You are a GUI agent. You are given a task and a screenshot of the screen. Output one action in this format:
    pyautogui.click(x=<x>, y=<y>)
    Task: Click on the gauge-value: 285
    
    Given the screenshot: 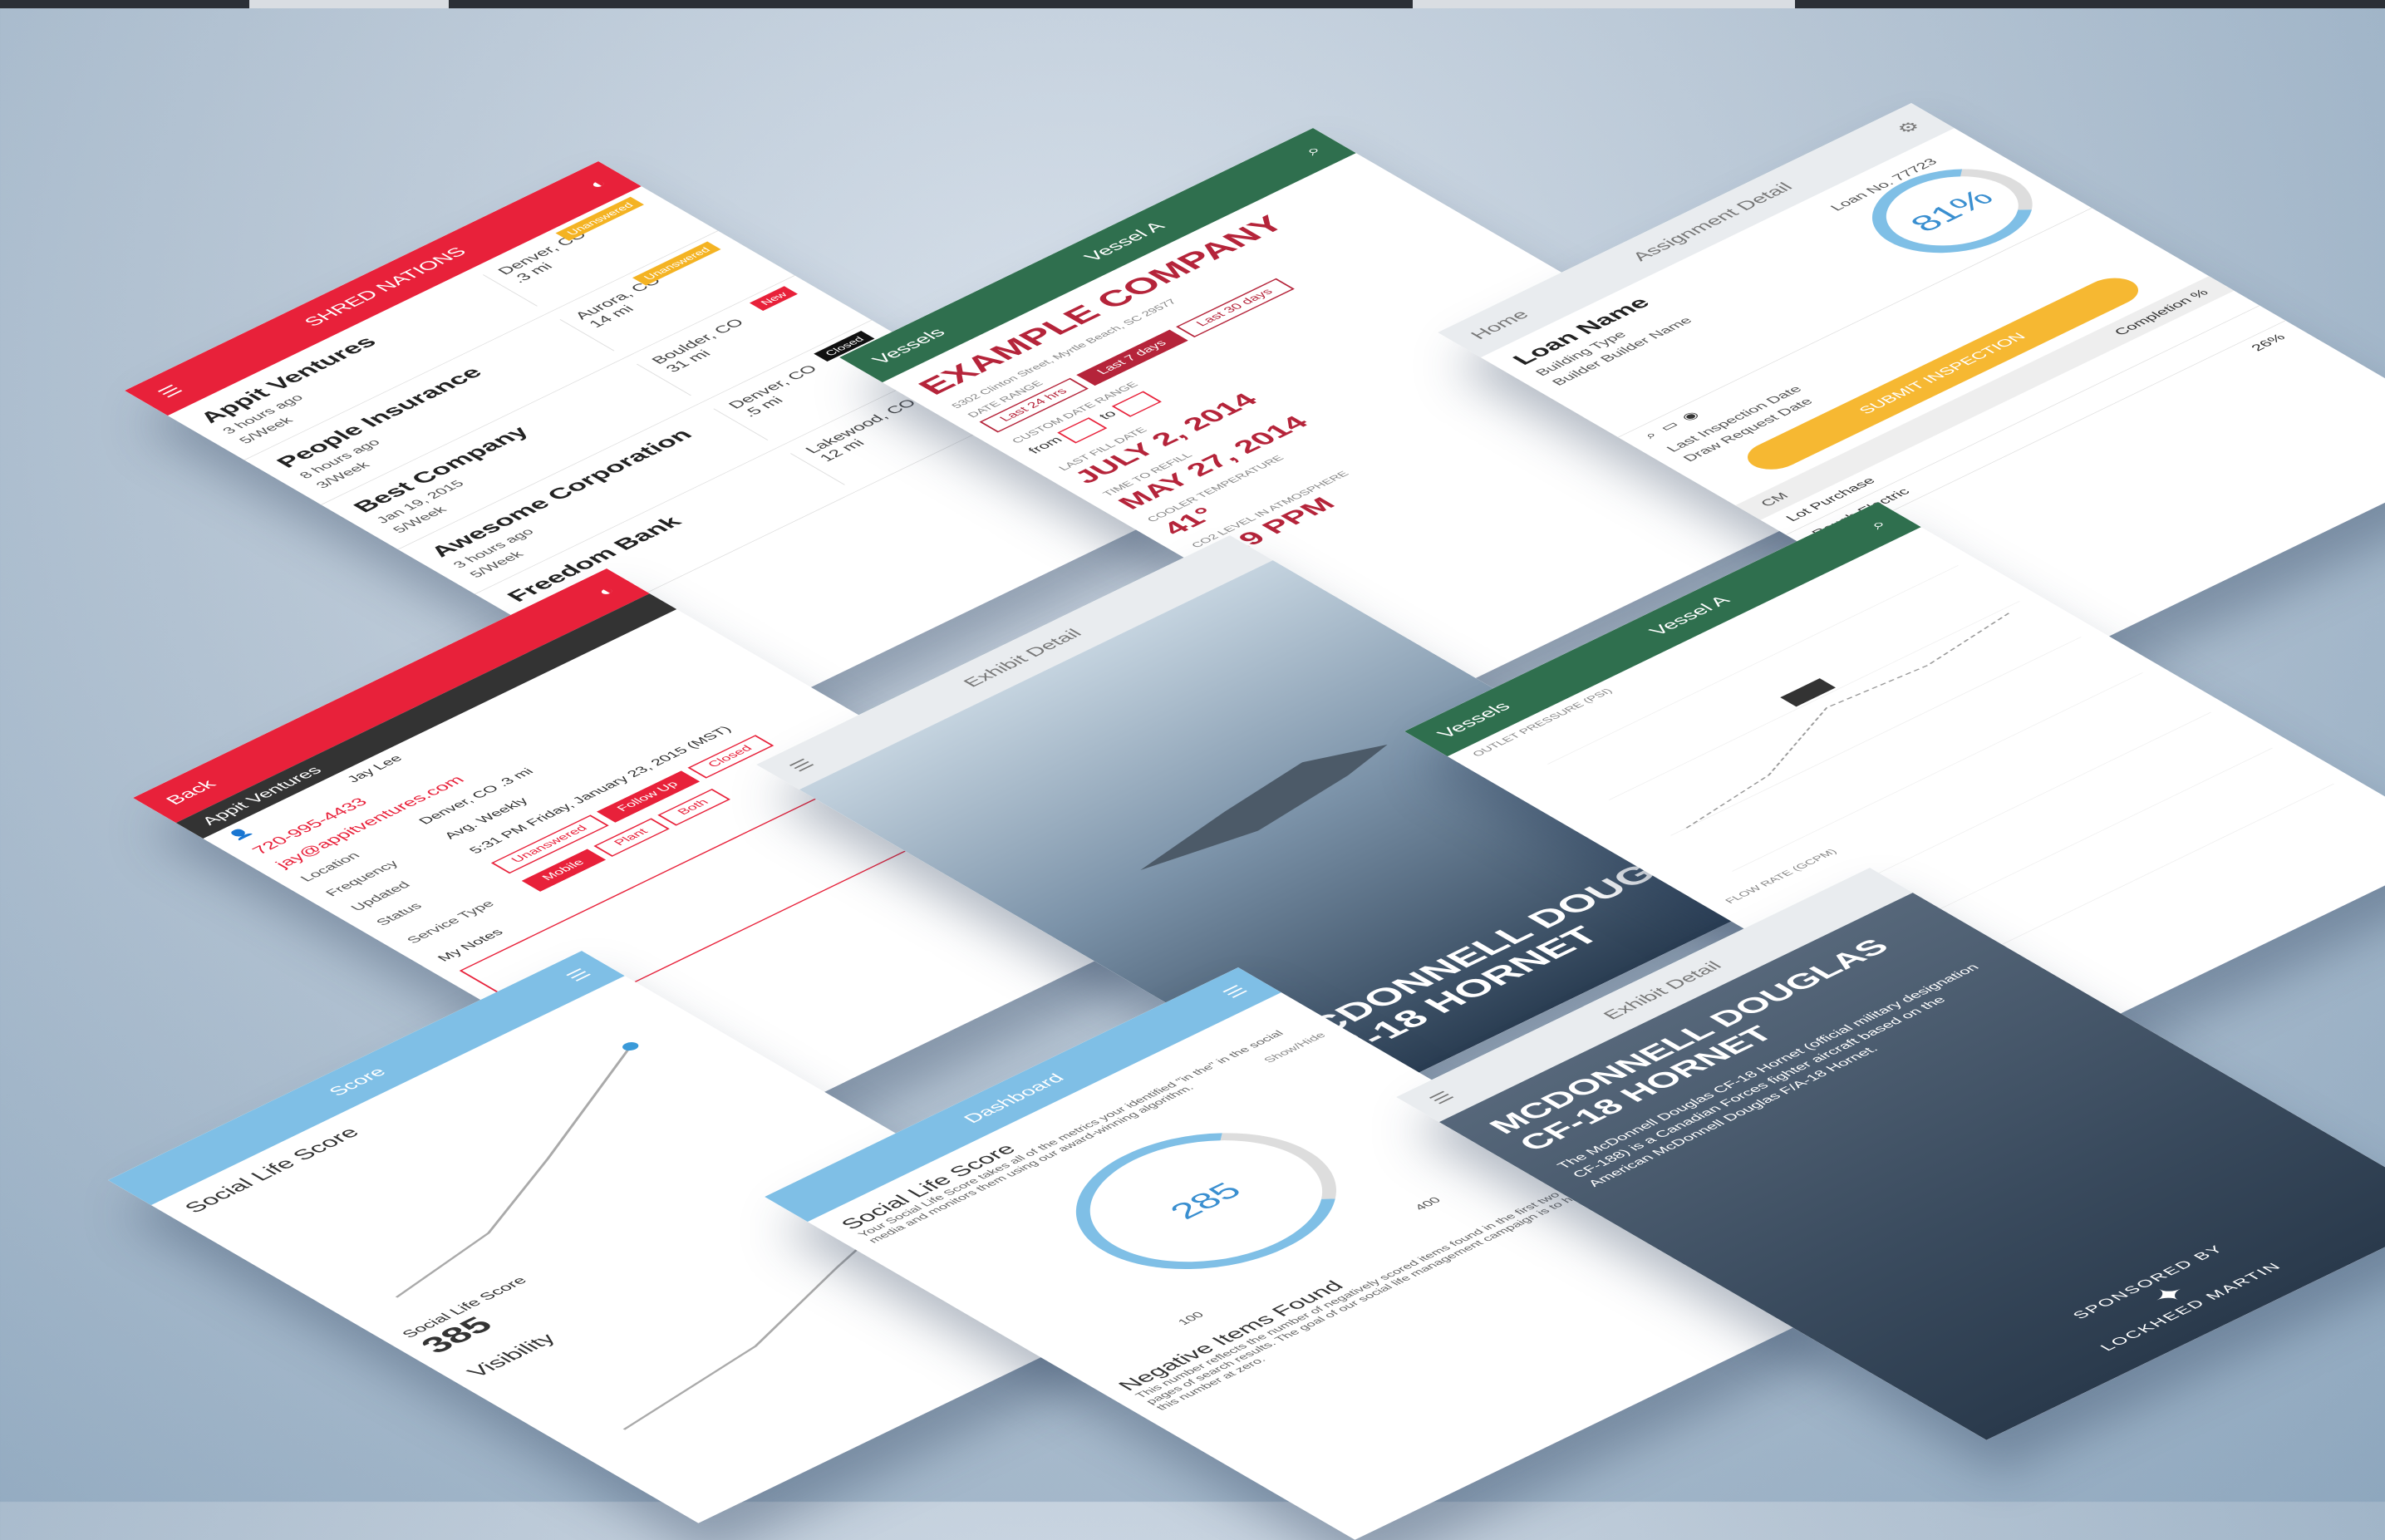 What is the action you would take?
    pyautogui.click(x=1206, y=1201)
    